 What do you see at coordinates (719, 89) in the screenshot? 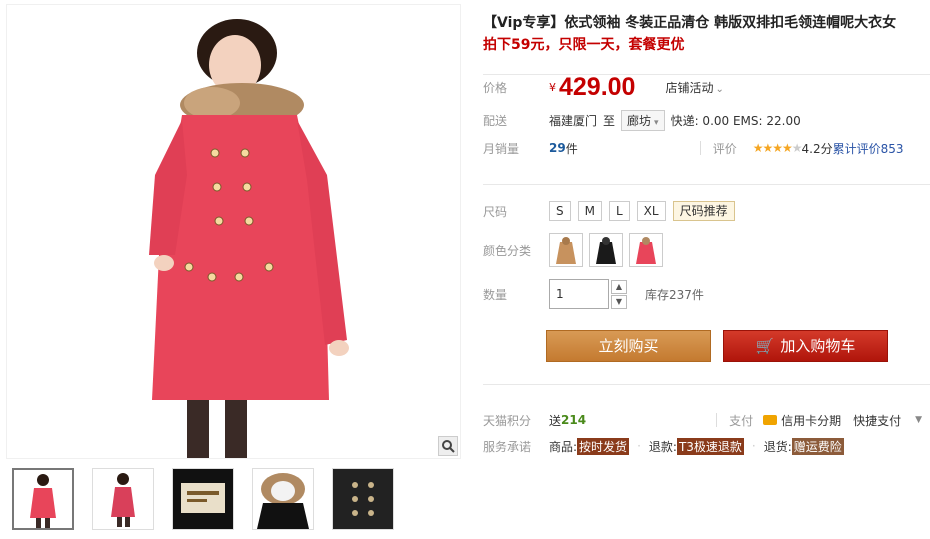
I see `chevron-down-icon: ⌄` at bounding box center [719, 89].